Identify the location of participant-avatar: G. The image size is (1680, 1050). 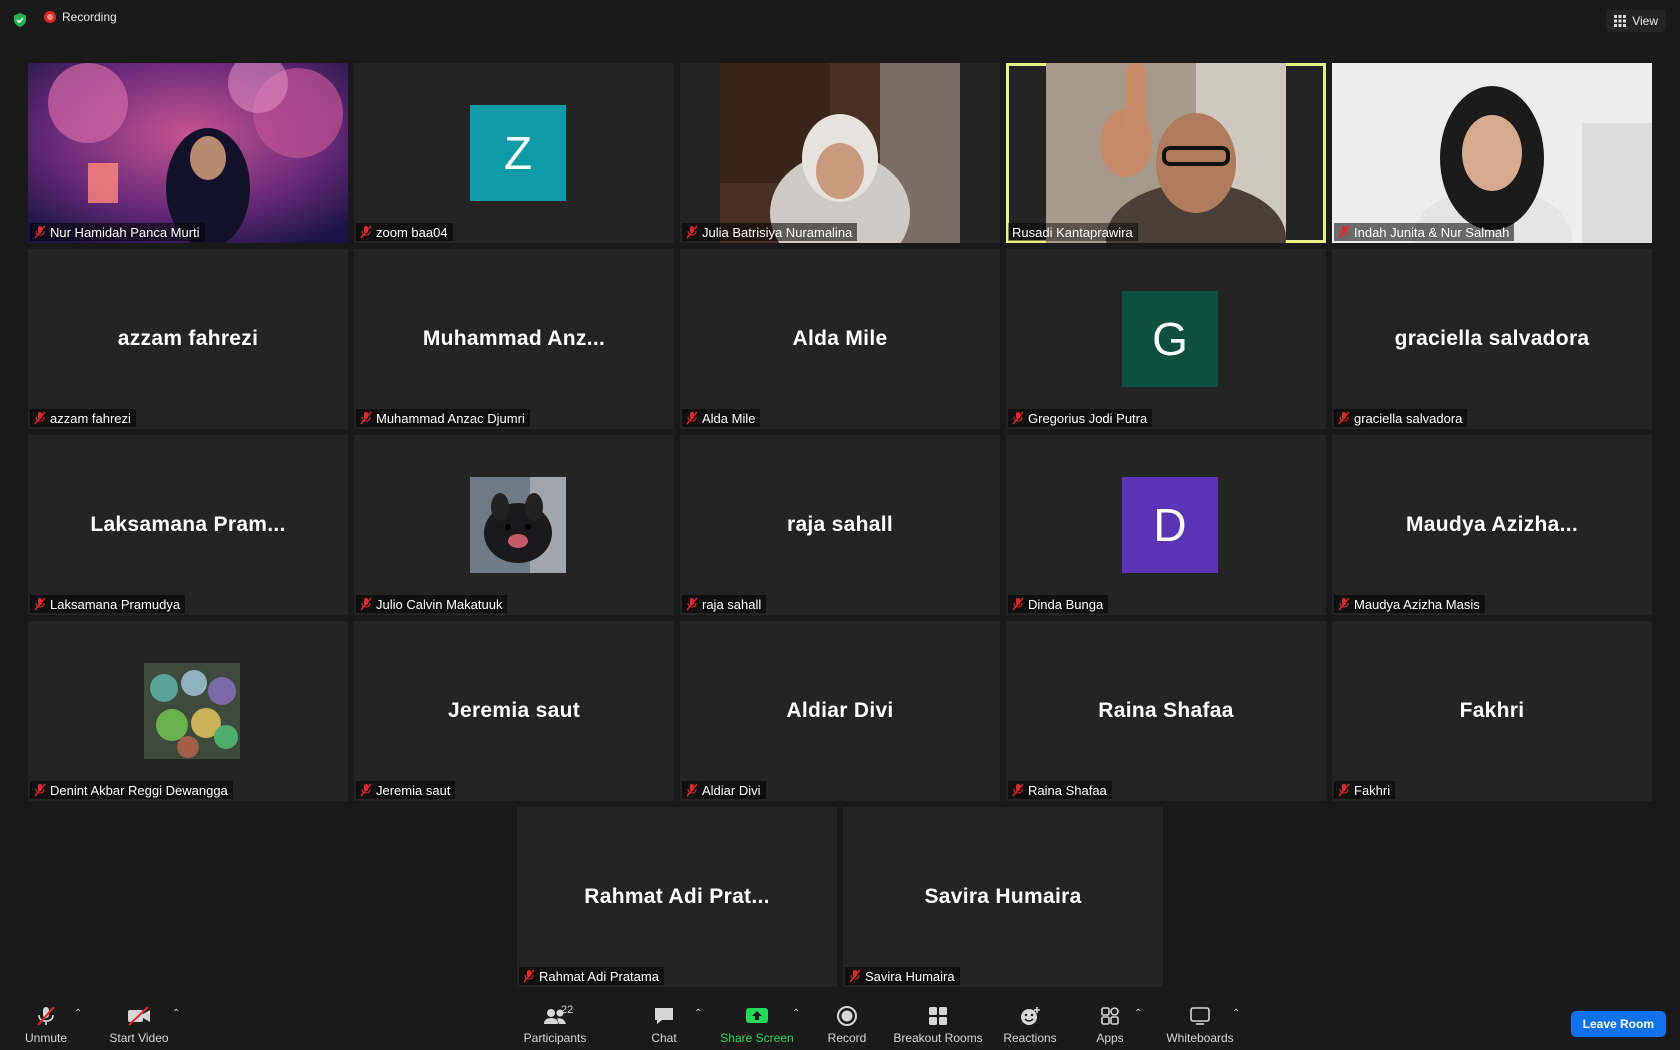
(1170, 339).